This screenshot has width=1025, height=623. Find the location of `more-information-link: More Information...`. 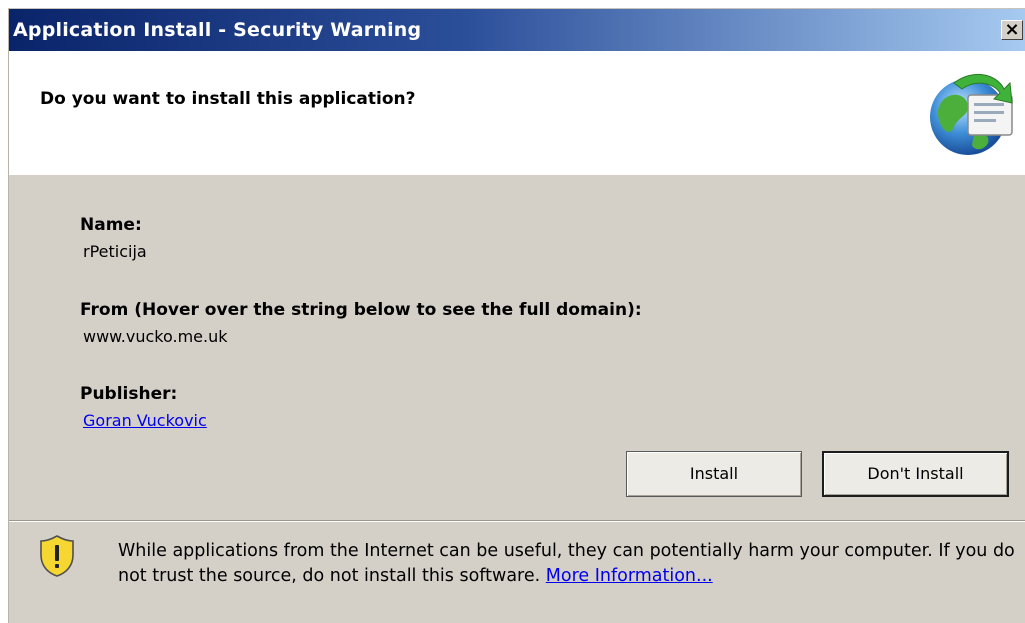

more-information-link: More Information... is located at coordinates (629, 576).